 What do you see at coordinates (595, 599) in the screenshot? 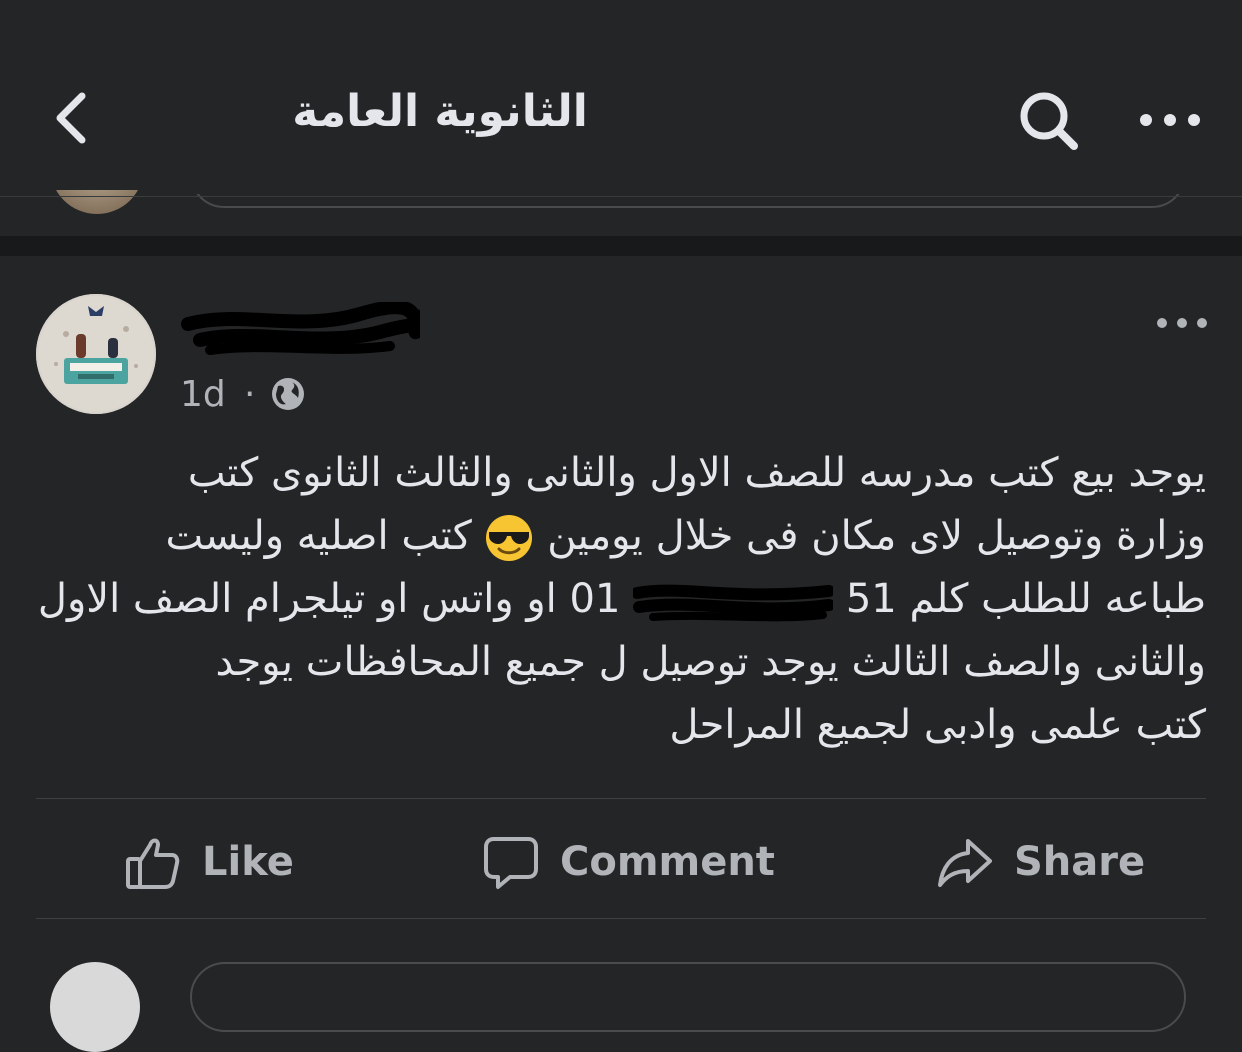
I see `phone-prefix: 01` at bounding box center [595, 599].